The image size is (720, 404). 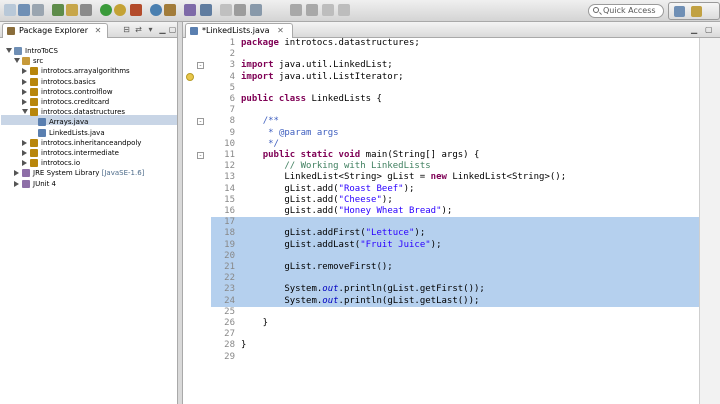 I want to click on line-number: 29, so click(x=229, y=356).